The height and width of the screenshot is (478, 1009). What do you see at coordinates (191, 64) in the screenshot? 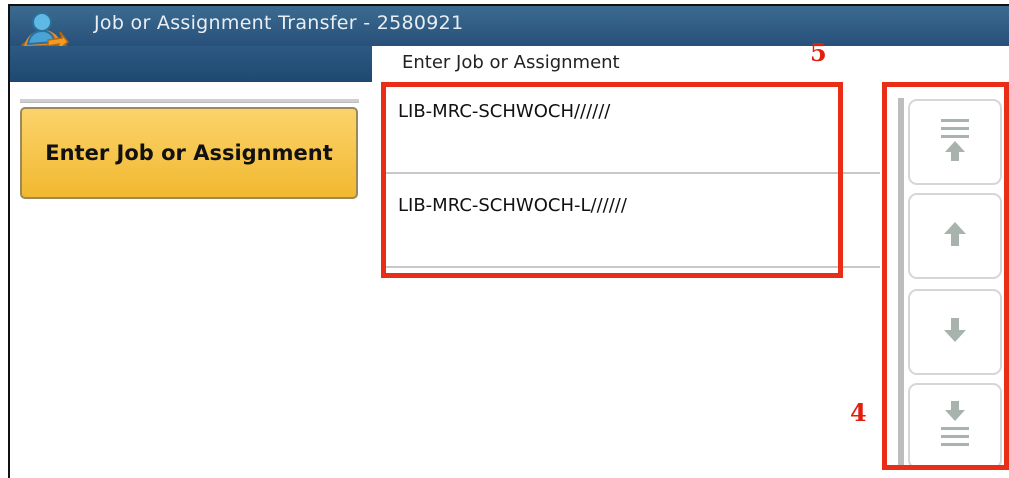
I see `left-header-band` at bounding box center [191, 64].